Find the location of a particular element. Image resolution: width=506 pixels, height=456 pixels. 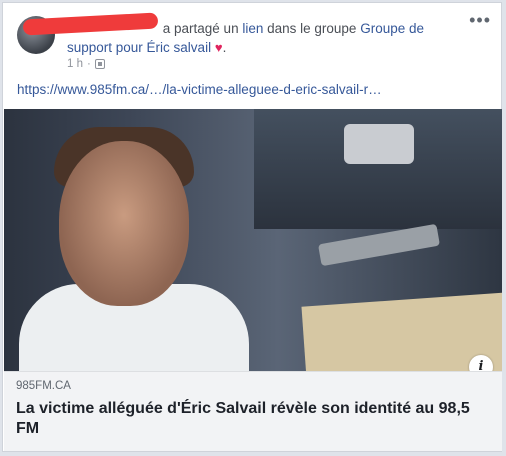

microphone-arm is located at coordinates (379, 245).